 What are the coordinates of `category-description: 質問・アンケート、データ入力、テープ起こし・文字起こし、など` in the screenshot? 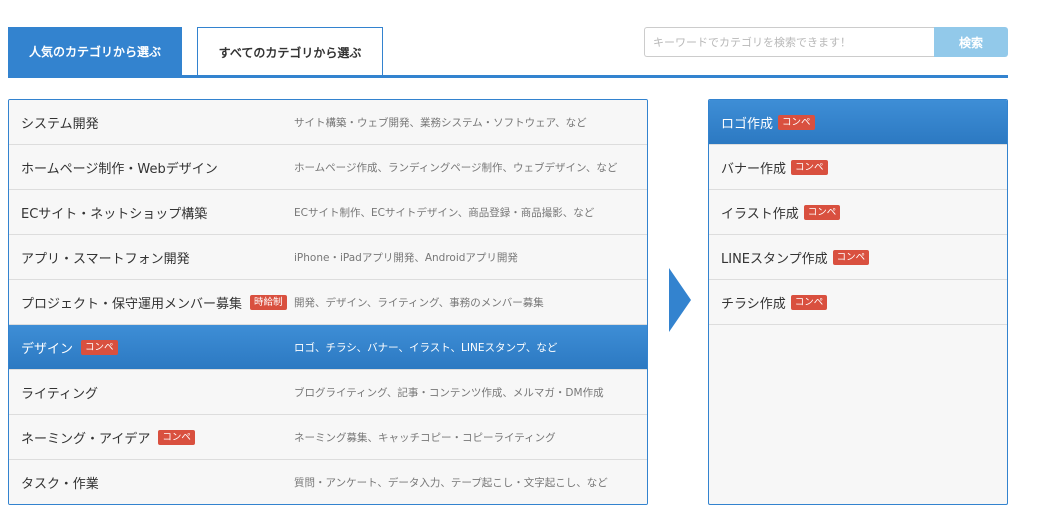 It's located at (451, 482).